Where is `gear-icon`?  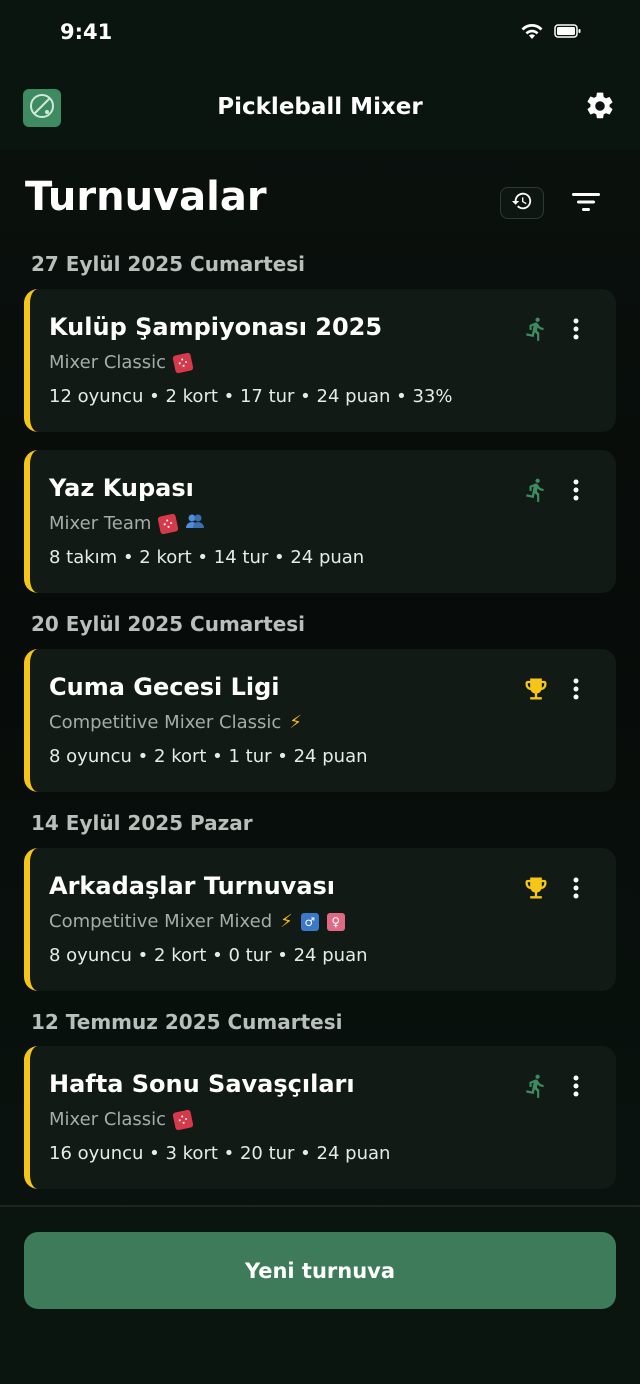
gear-icon is located at coordinates (600, 108).